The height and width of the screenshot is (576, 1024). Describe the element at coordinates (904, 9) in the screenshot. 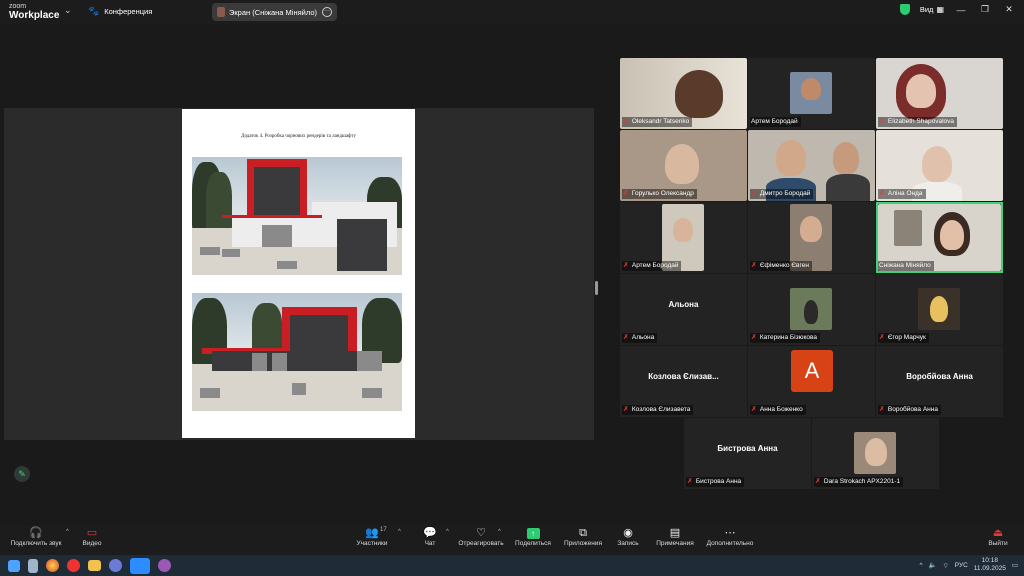

I see `security-shield-icon` at that location.